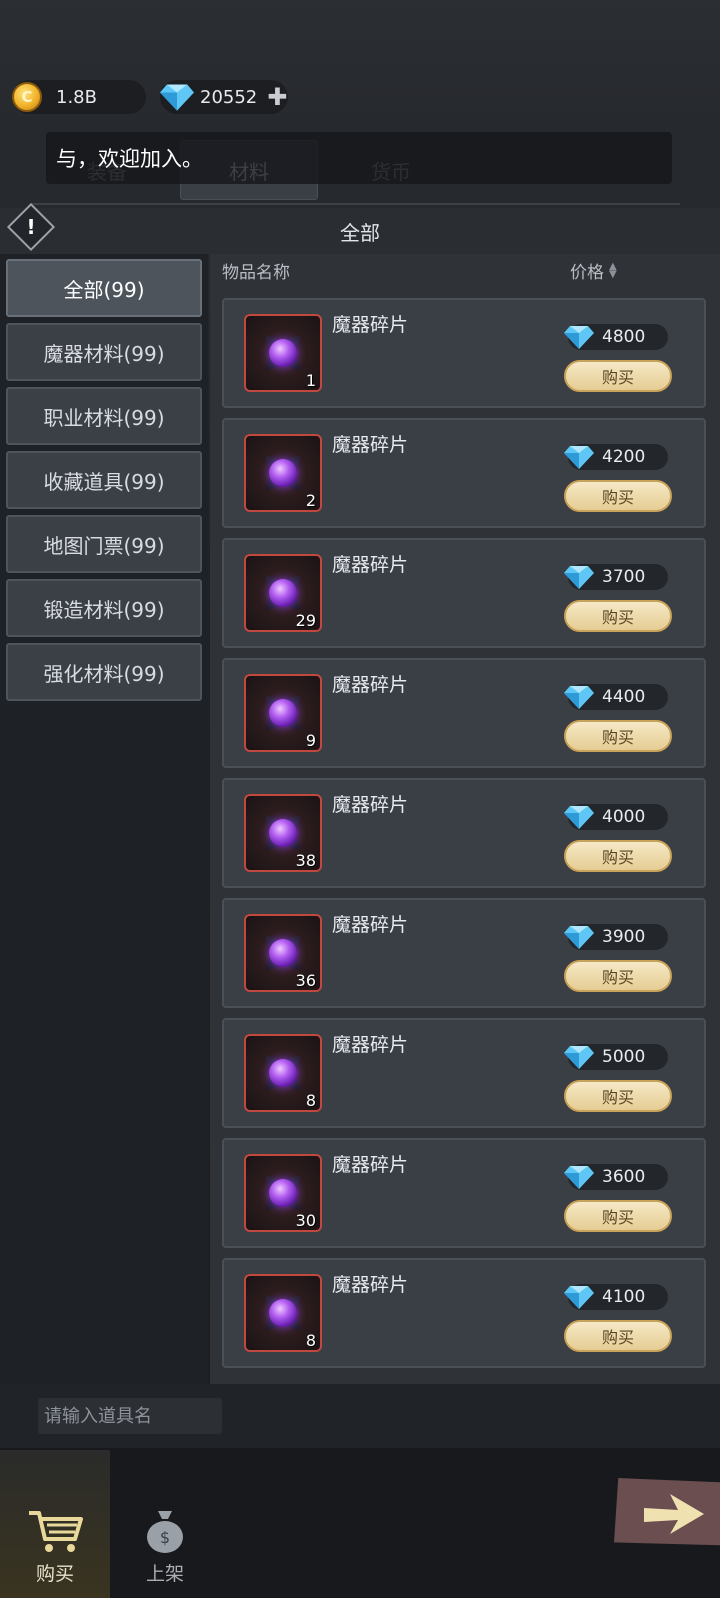  I want to click on item-quantity: 2, so click(310, 500).